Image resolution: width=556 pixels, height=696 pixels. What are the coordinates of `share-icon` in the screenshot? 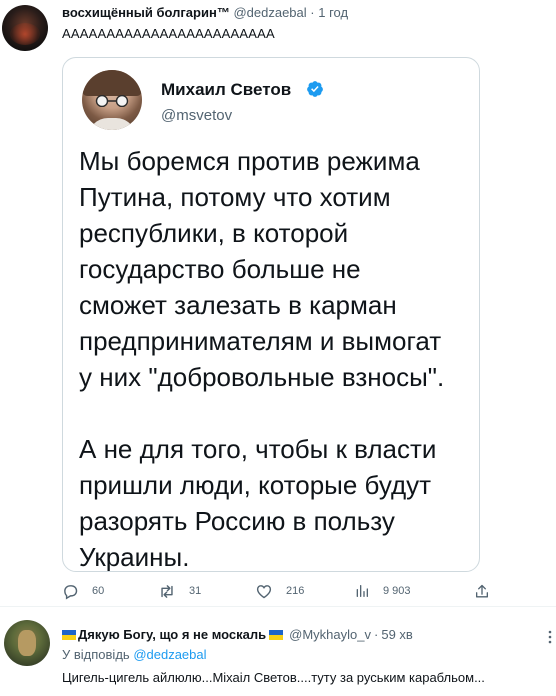 It's located at (482, 590).